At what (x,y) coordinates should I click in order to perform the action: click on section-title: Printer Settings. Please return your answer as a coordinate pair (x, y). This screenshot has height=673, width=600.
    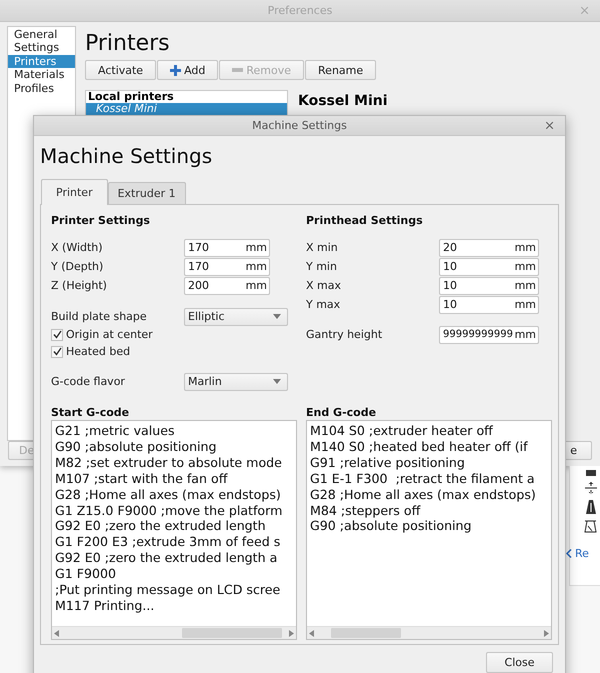
    Looking at the image, I should click on (101, 221).